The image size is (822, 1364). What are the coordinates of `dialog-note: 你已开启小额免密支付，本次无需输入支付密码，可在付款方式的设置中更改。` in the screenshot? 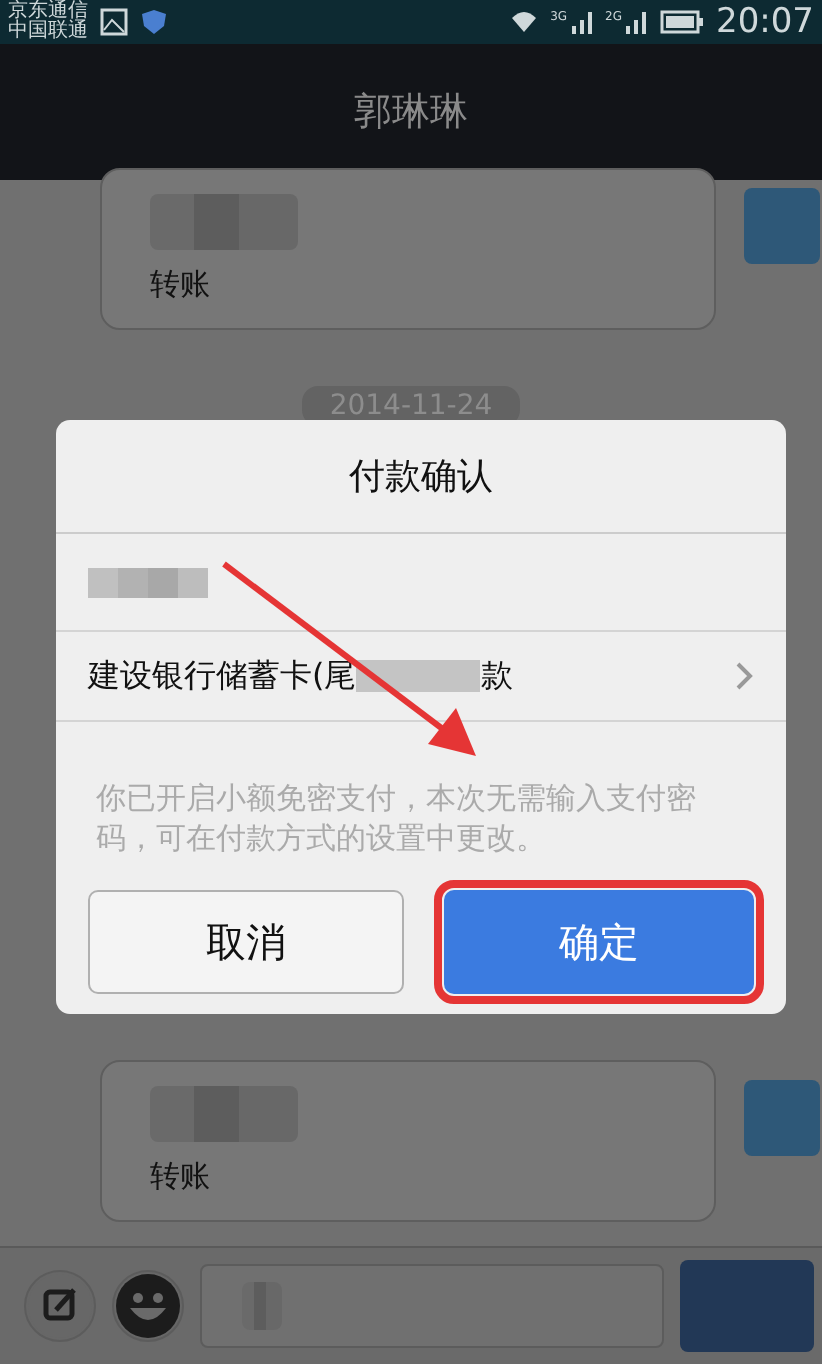 It's located at (396, 819).